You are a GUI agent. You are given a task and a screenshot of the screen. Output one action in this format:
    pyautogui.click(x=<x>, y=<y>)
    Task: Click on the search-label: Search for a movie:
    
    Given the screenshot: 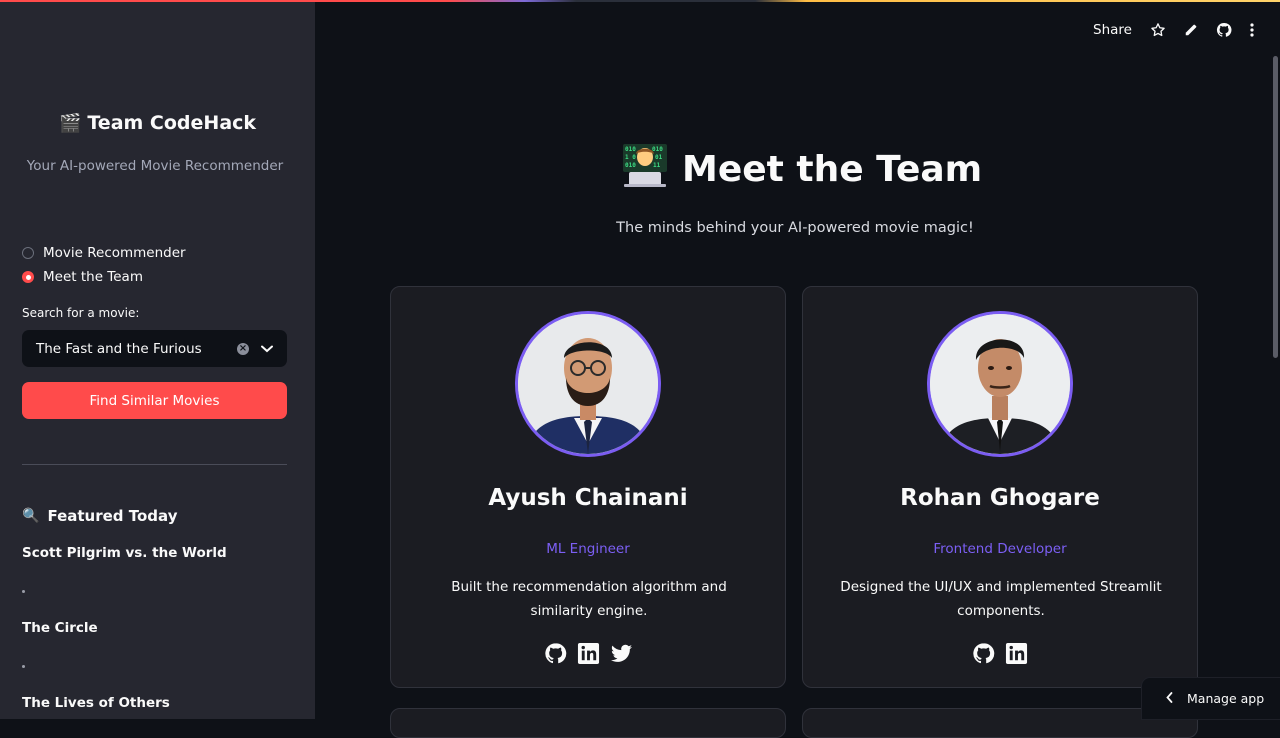 What is the action you would take?
    pyautogui.click(x=81, y=313)
    